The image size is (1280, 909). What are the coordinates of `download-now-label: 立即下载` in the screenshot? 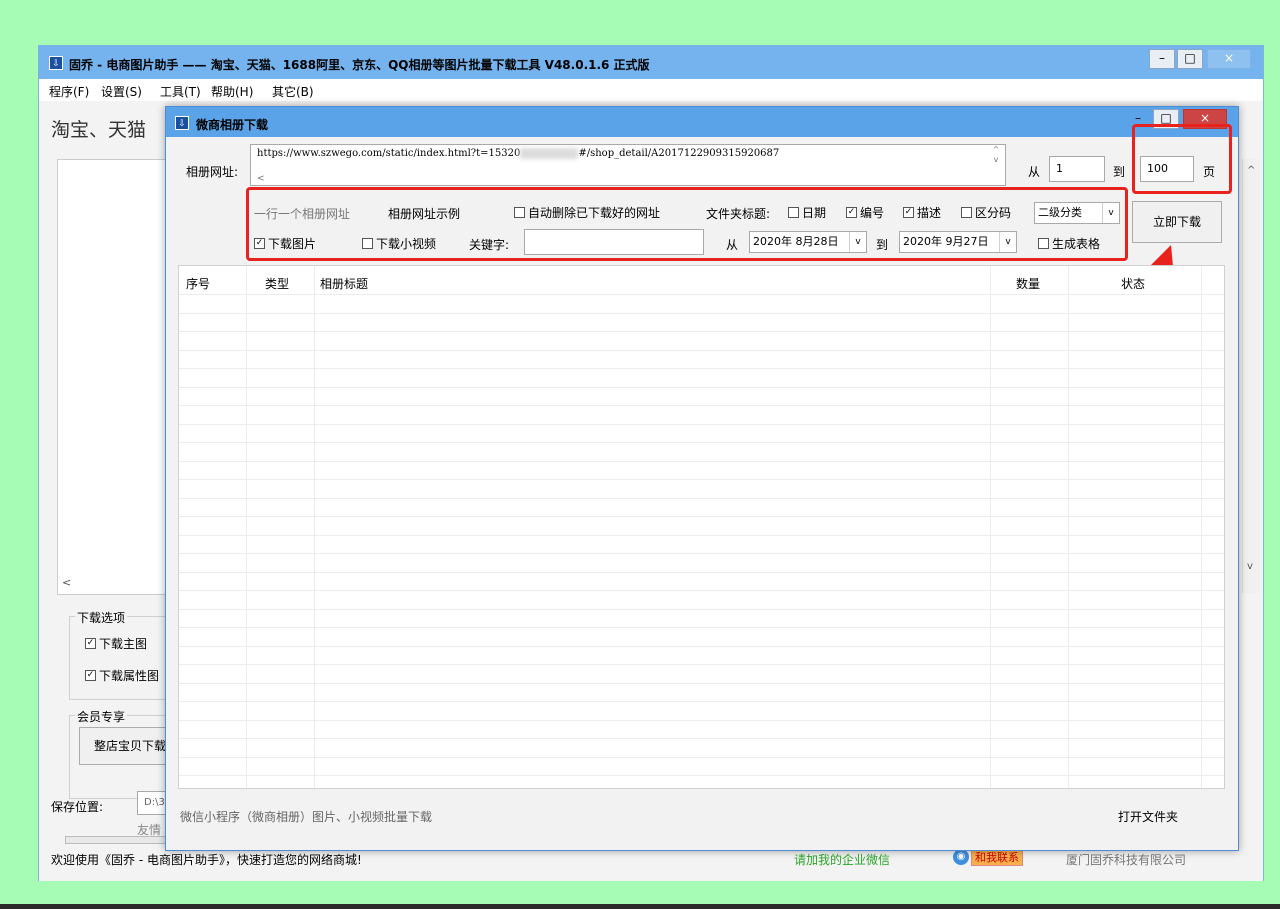 It's located at (1176, 222).